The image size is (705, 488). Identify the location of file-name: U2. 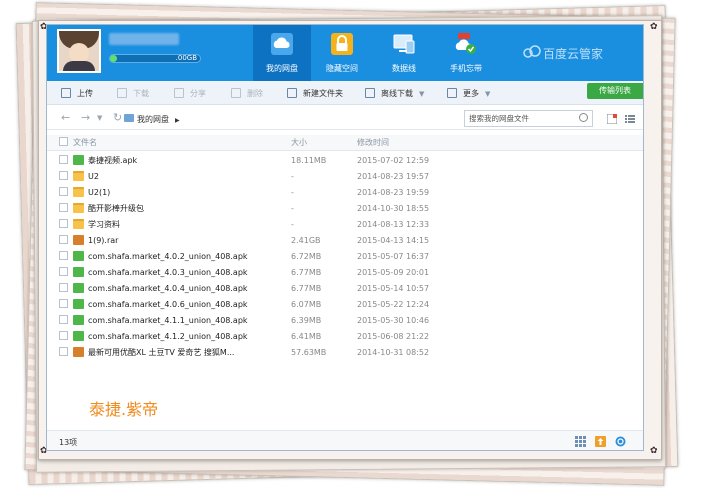
(93, 176).